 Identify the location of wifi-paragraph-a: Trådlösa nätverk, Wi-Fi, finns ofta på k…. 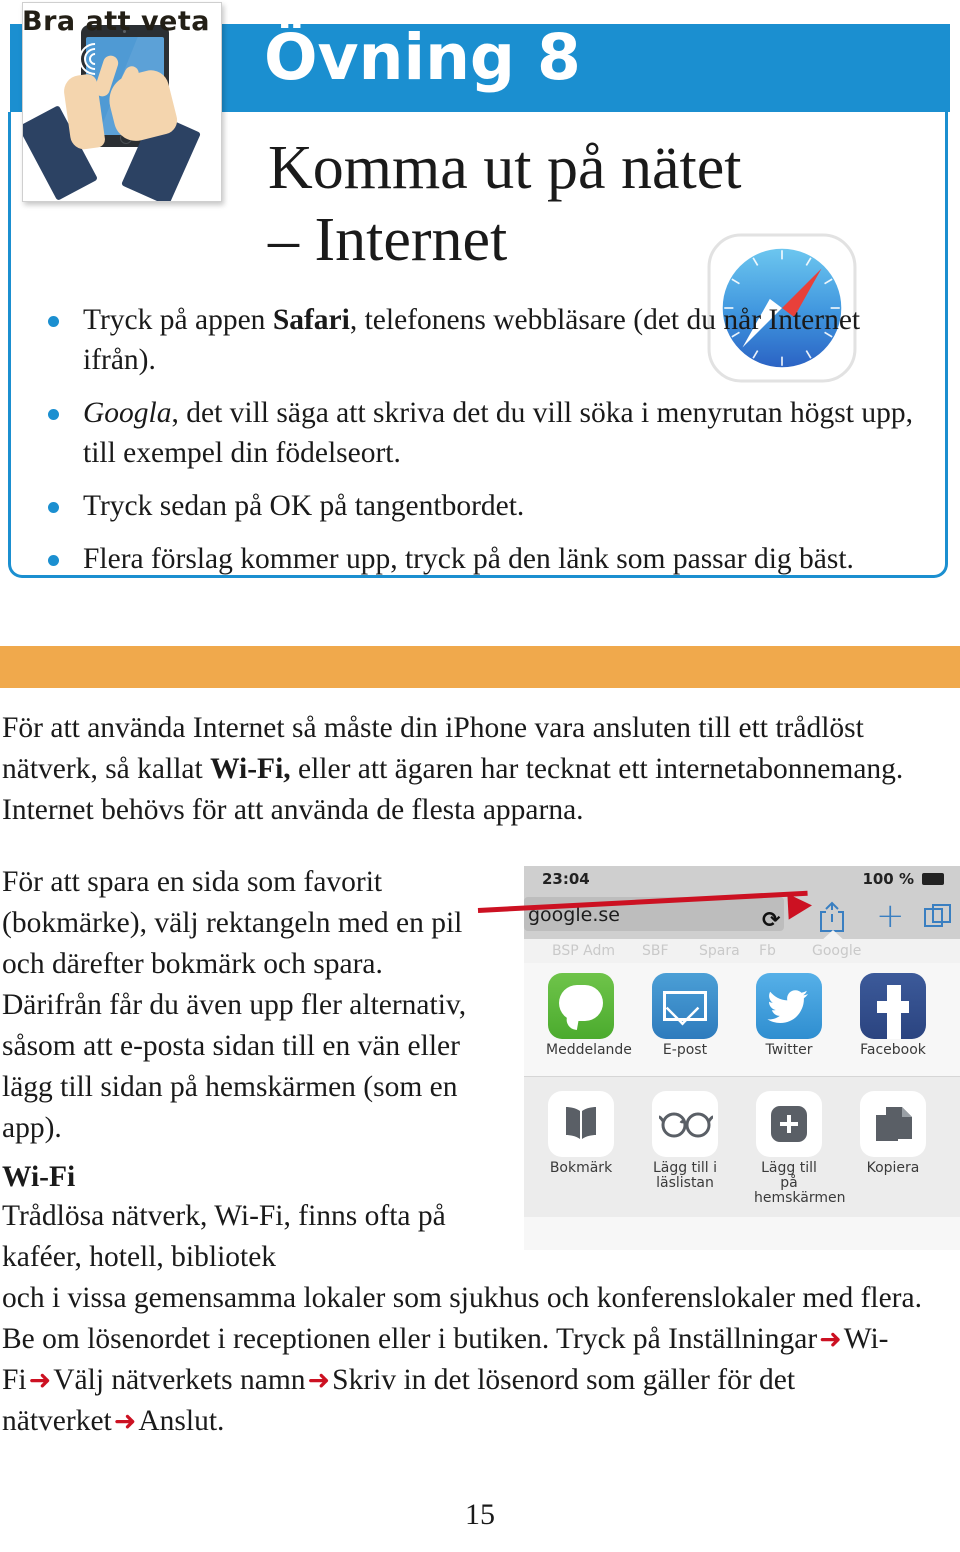
(224, 1236).